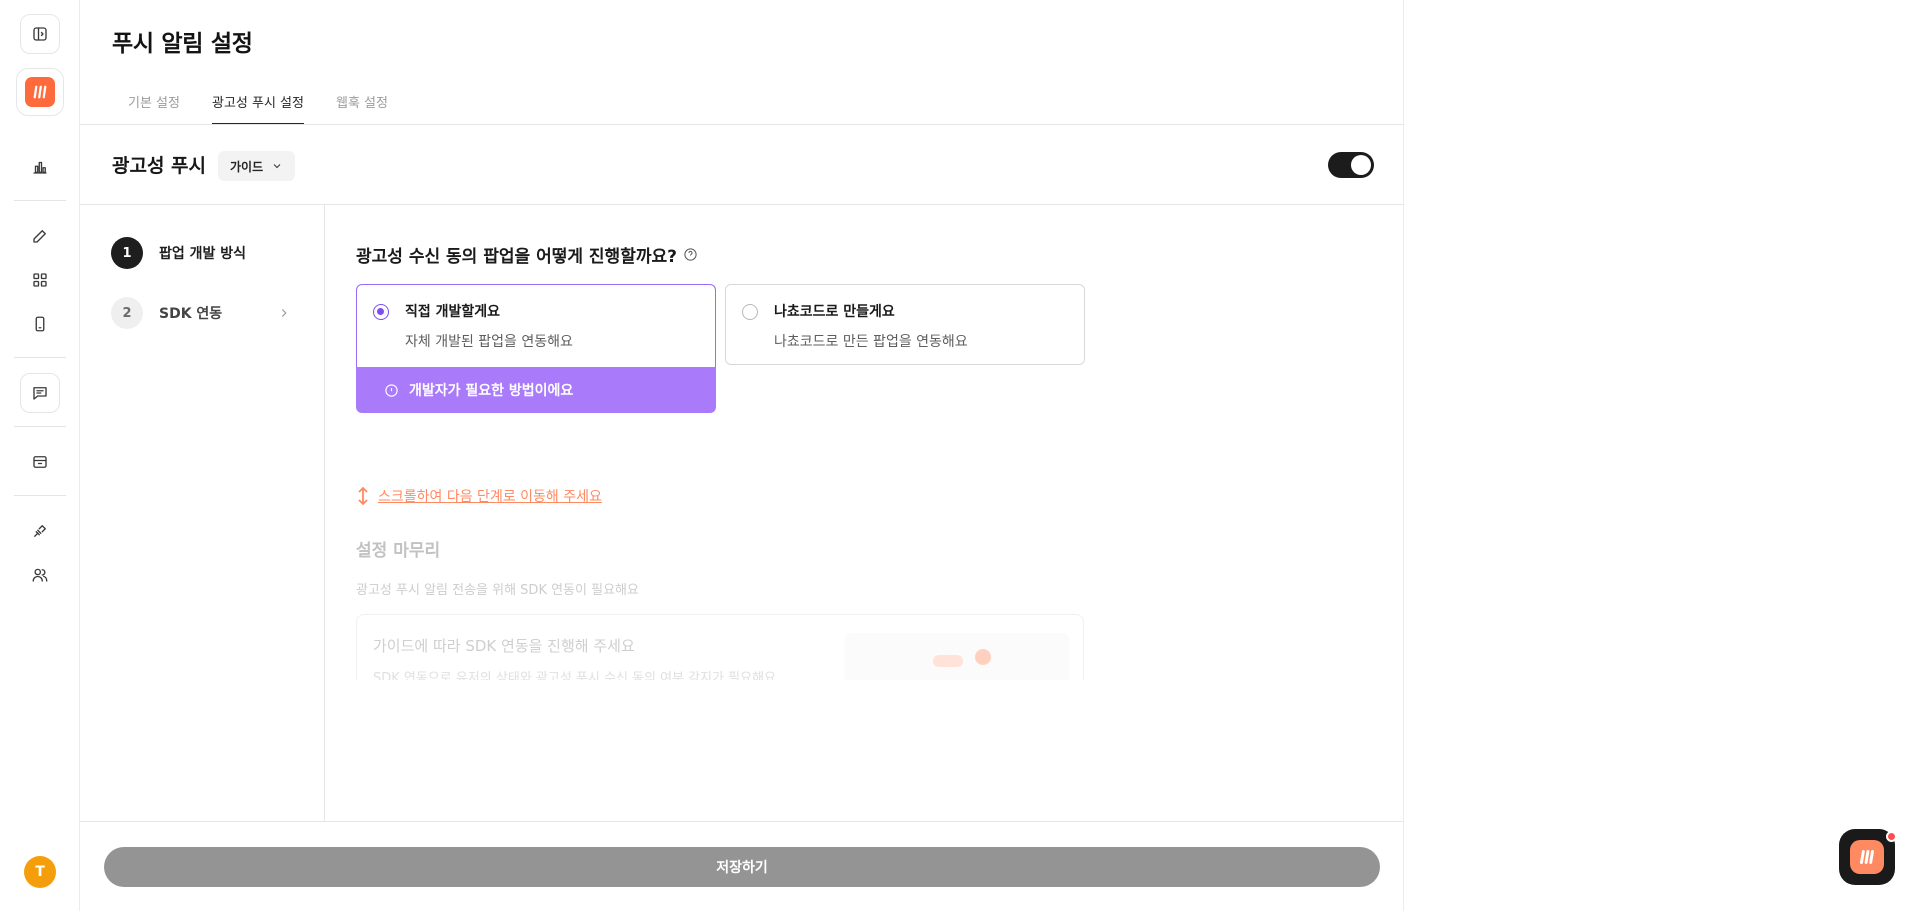  What do you see at coordinates (516, 257) in the screenshot?
I see `question-text: 광고성 수신 동의 팝업을 어떻게 진행할까요?` at bounding box center [516, 257].